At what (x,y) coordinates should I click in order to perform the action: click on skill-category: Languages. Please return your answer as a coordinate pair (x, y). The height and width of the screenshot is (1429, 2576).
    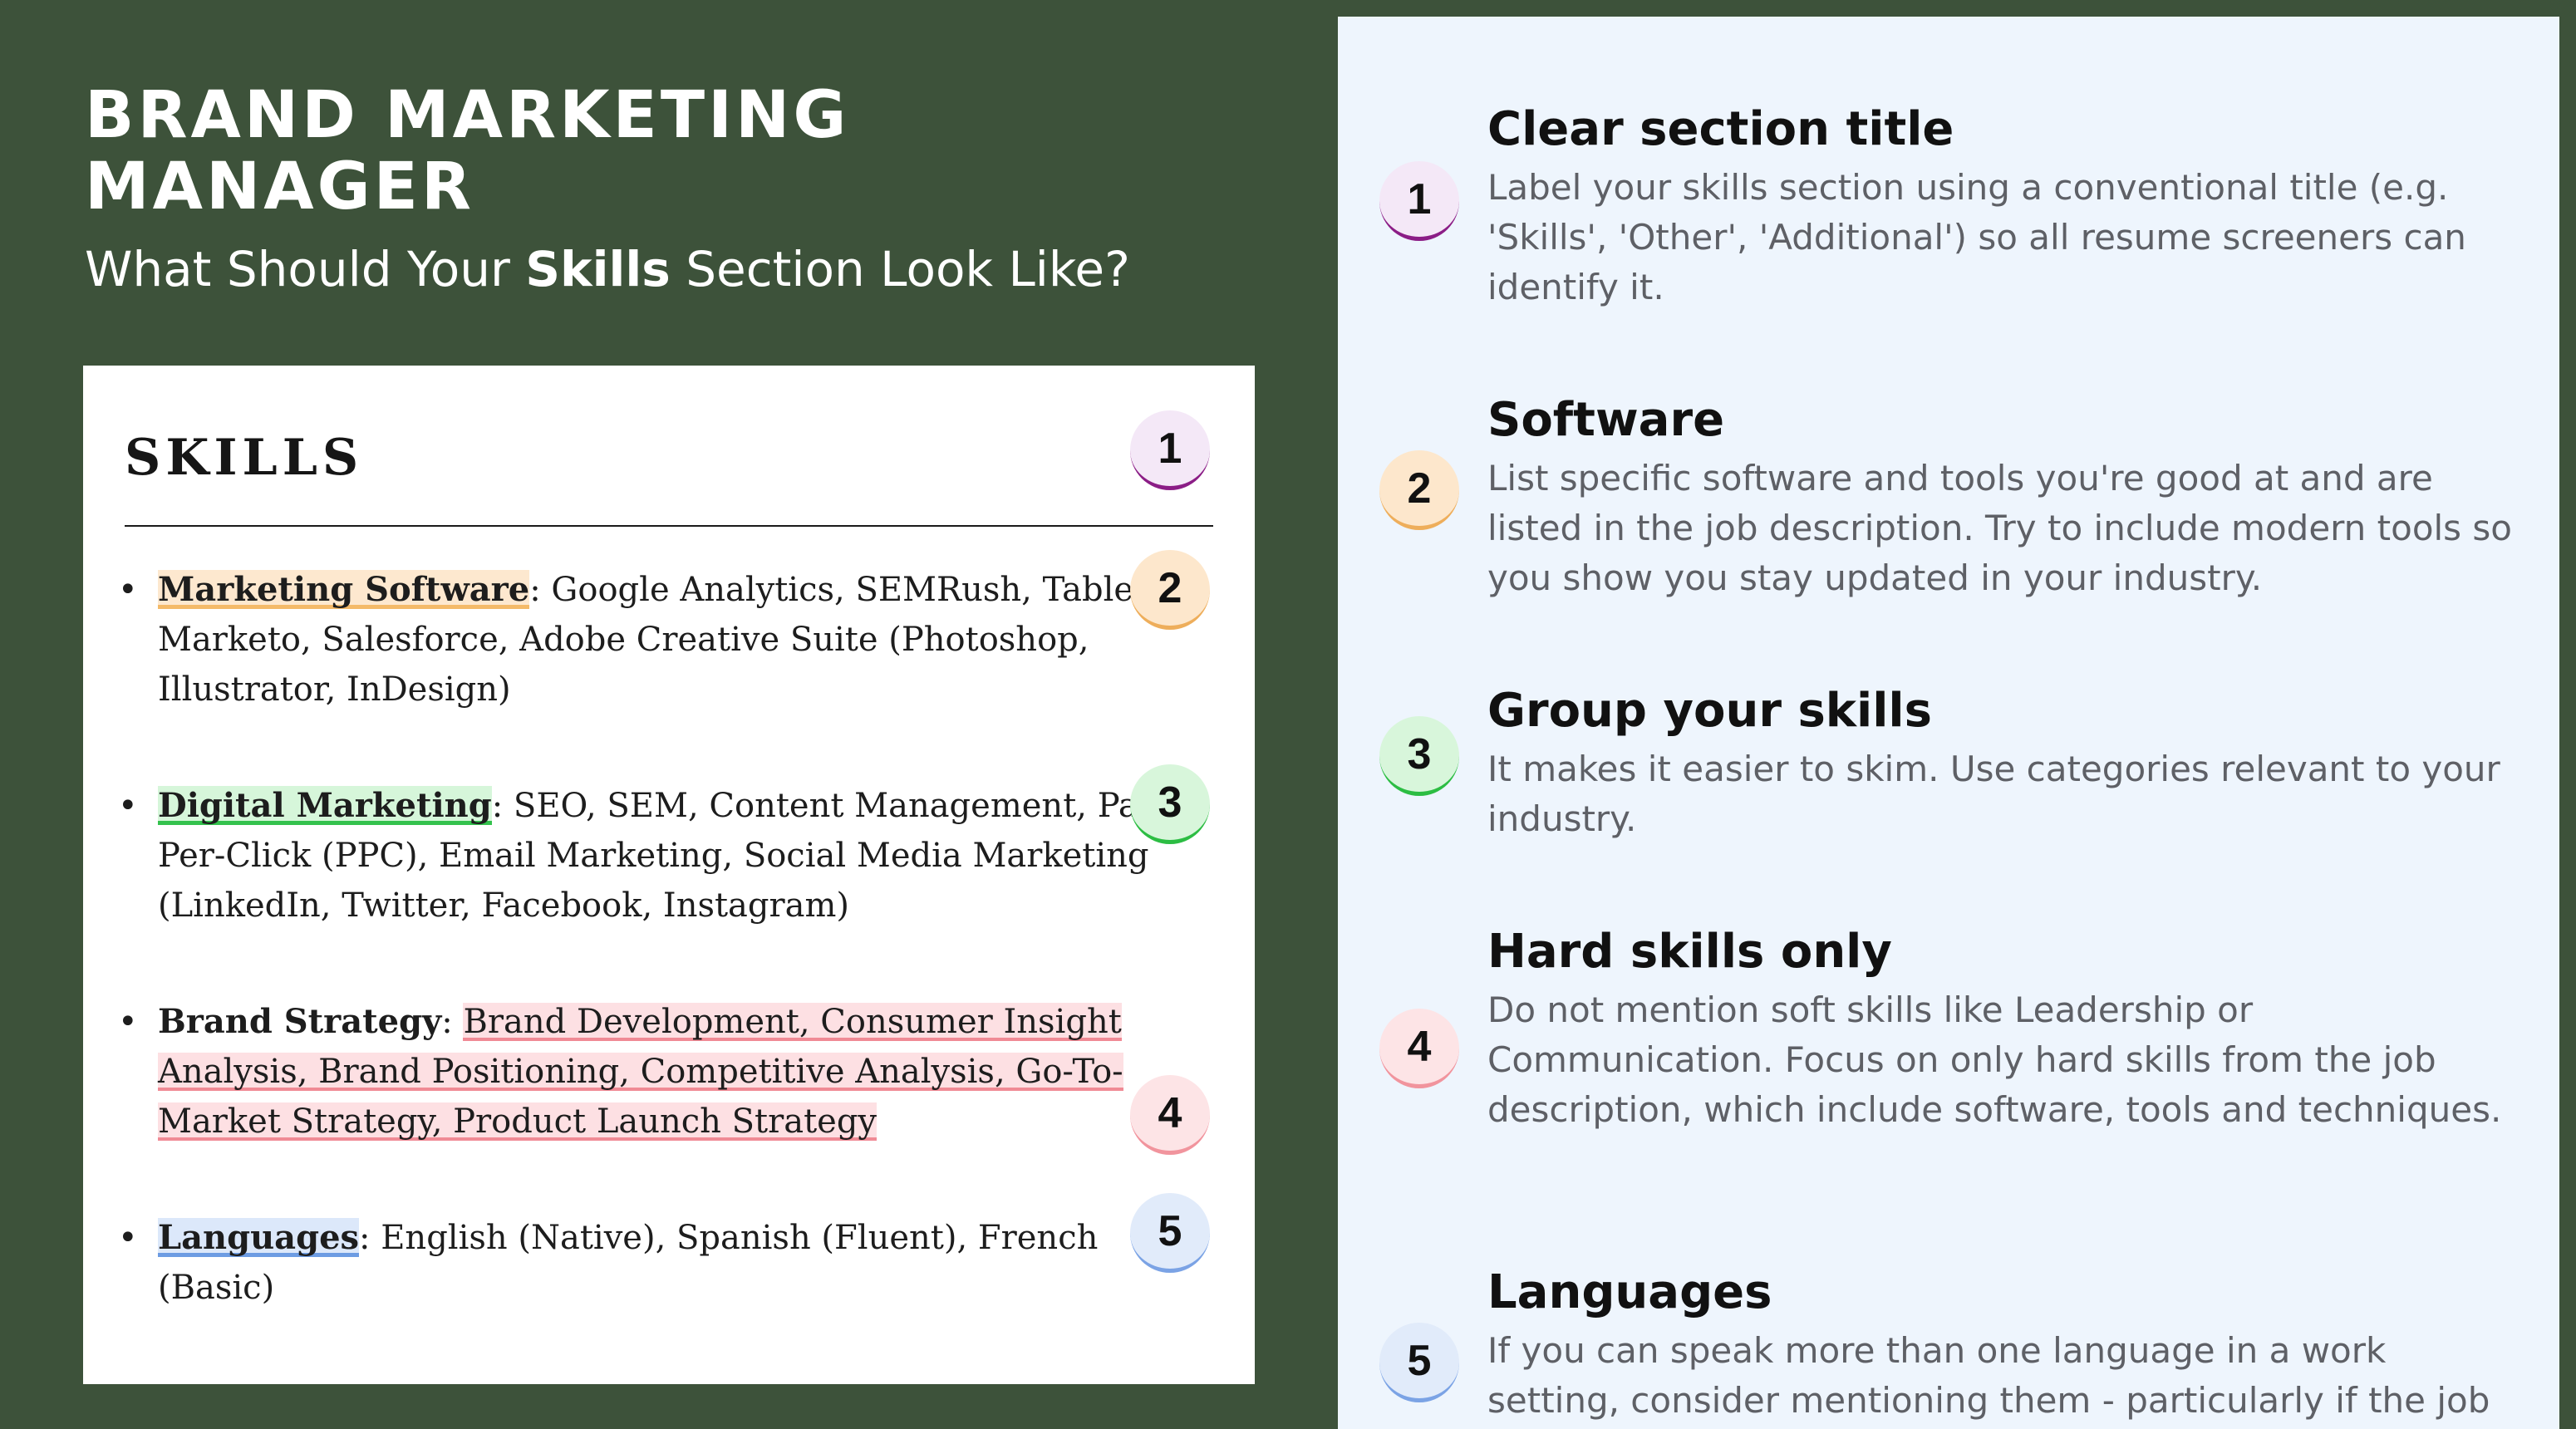
    Looking at the image, I should click on (259, 1237).